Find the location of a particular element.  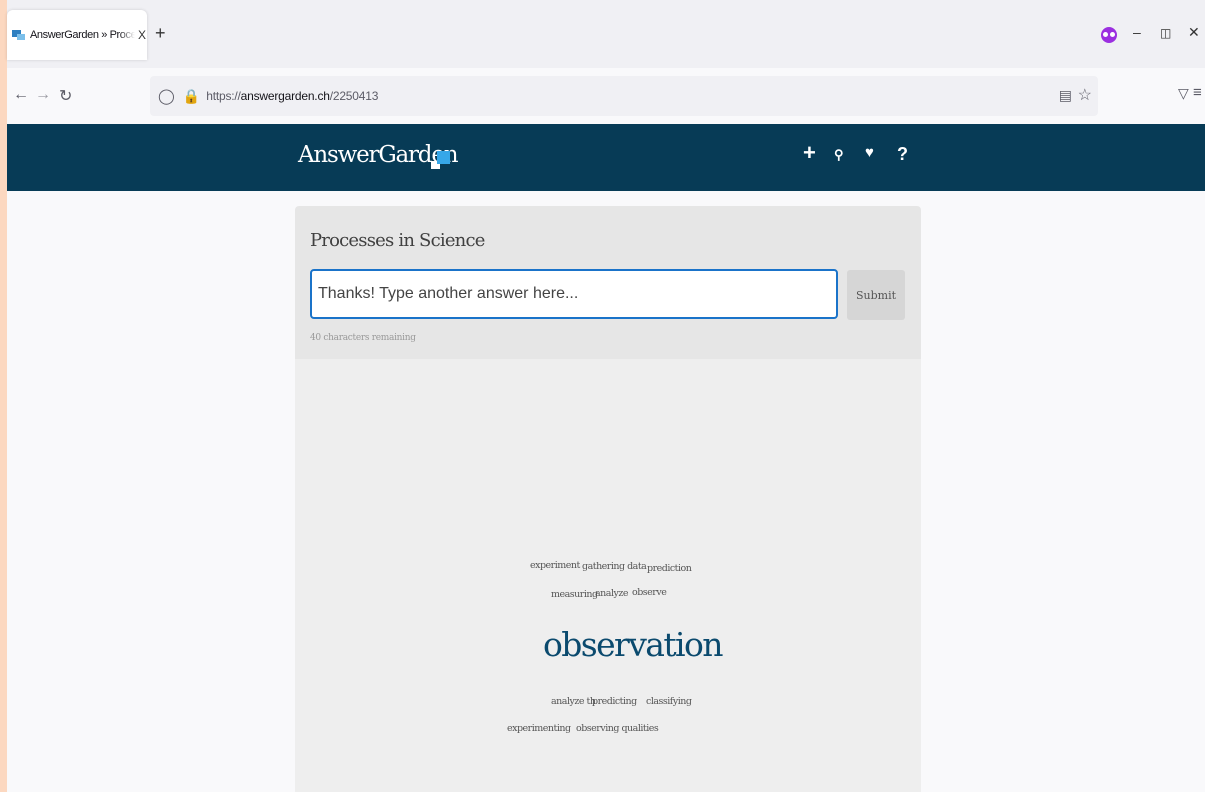

shield-icon: ◯ is located at coordinates (166, 96).